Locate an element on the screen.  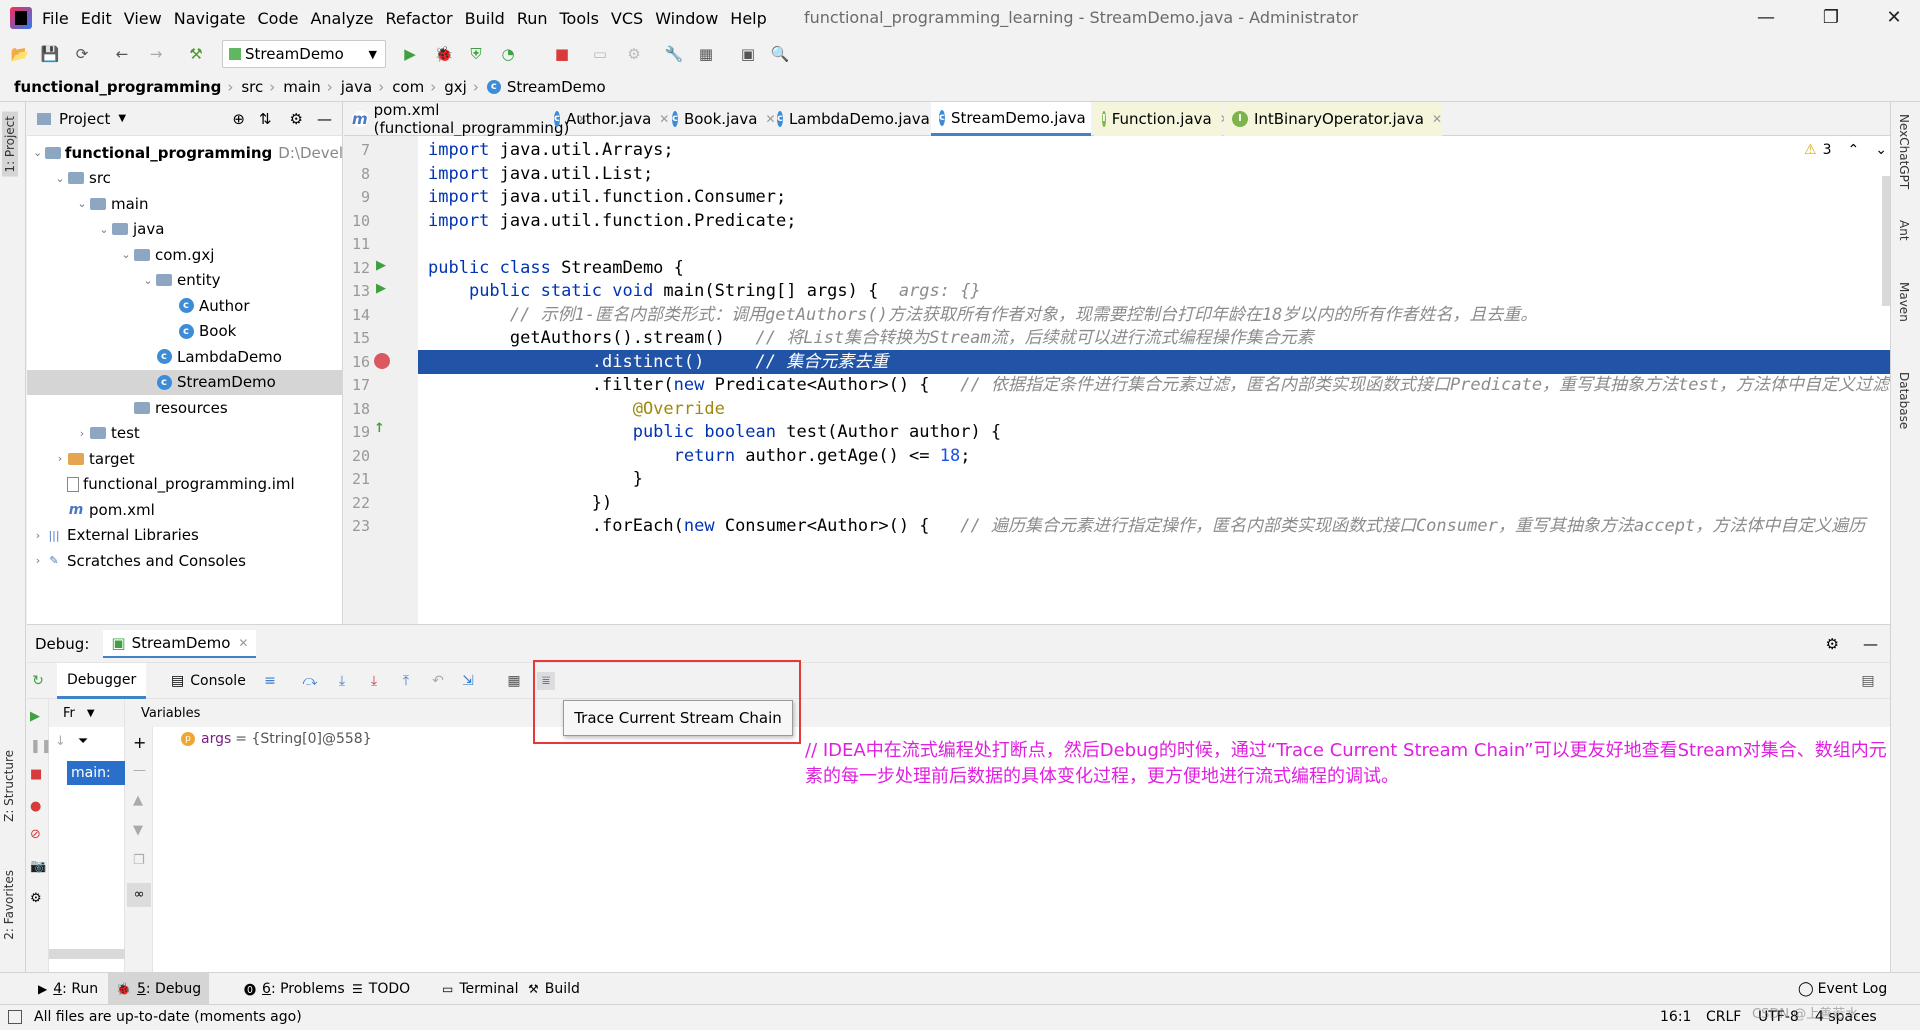
rerun-icon: ↻ is located at coordinates (38, 681).